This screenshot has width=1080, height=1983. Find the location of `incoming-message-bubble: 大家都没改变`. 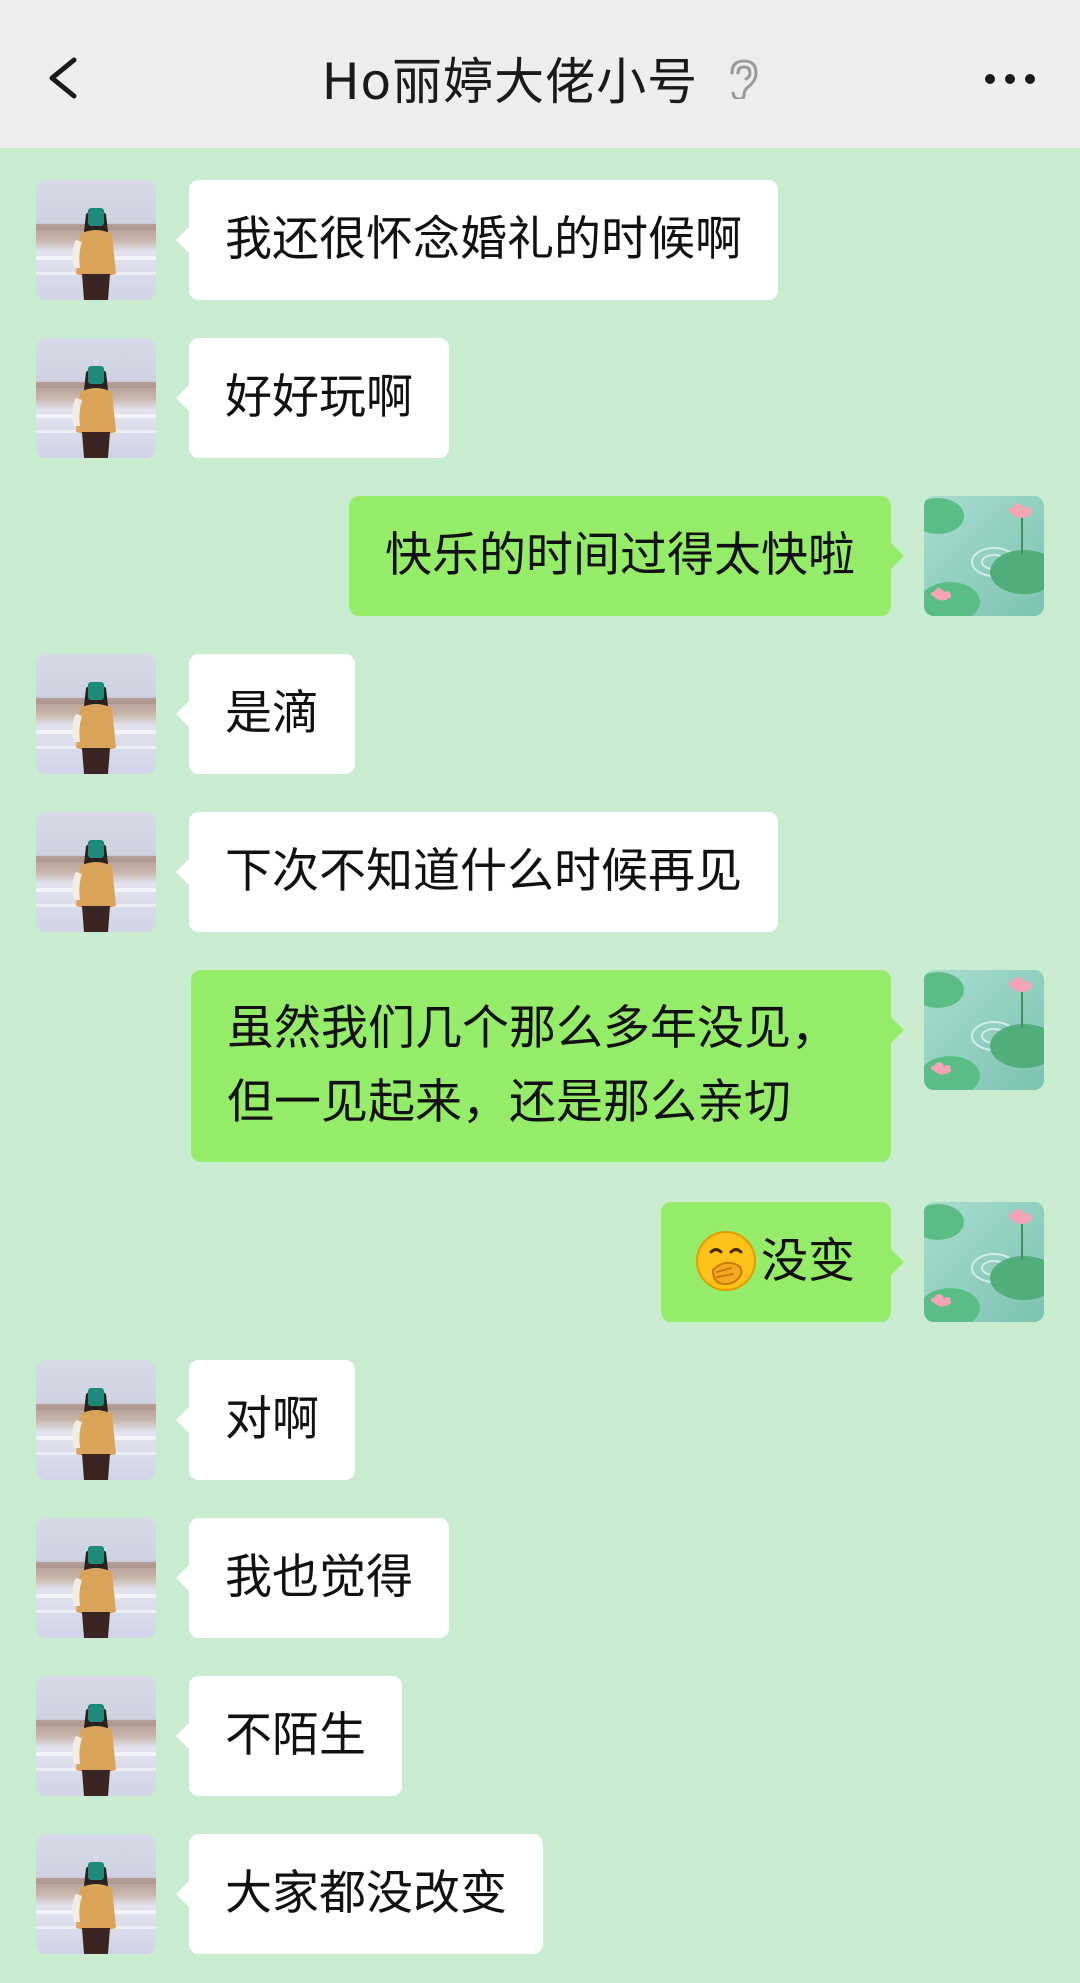

incoming-message-bubble: 大家都没改变 is located at coordinates (359, 1894).